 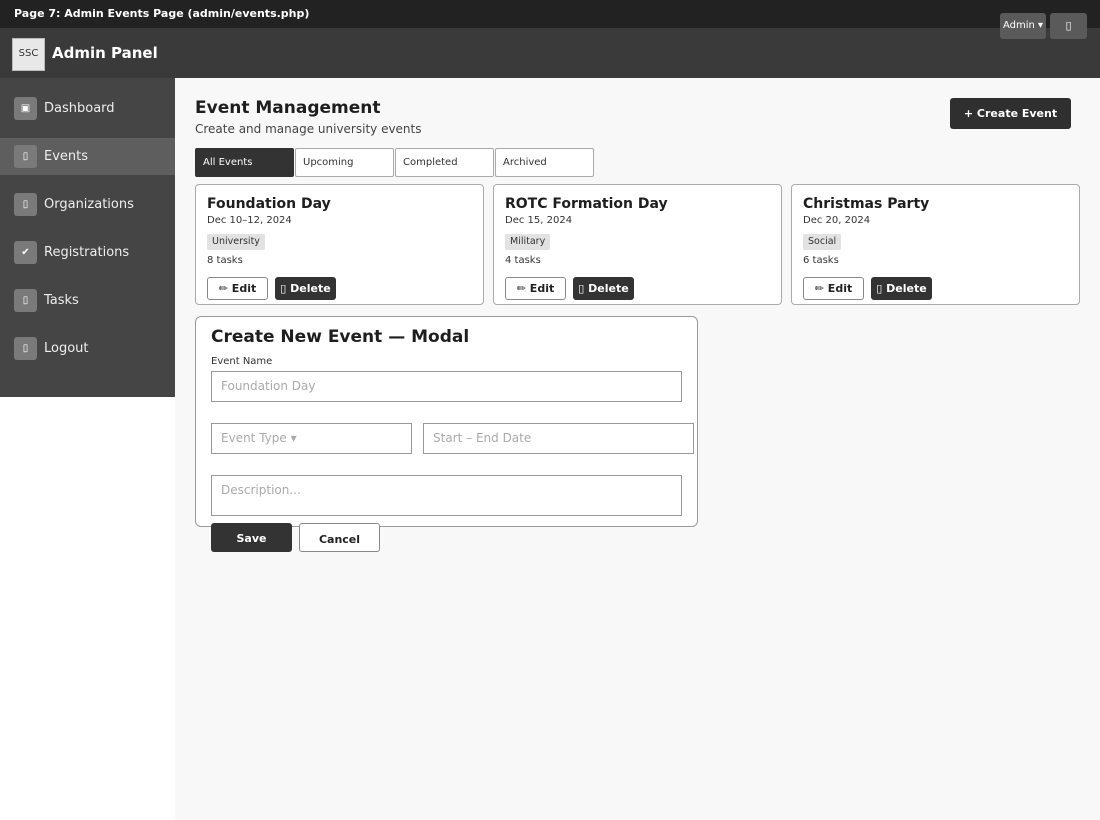 What do you see at coordinates (25, 108) in the screenshot?
I see `dashboard-icon: ▣` at bounding box center [25, 108].